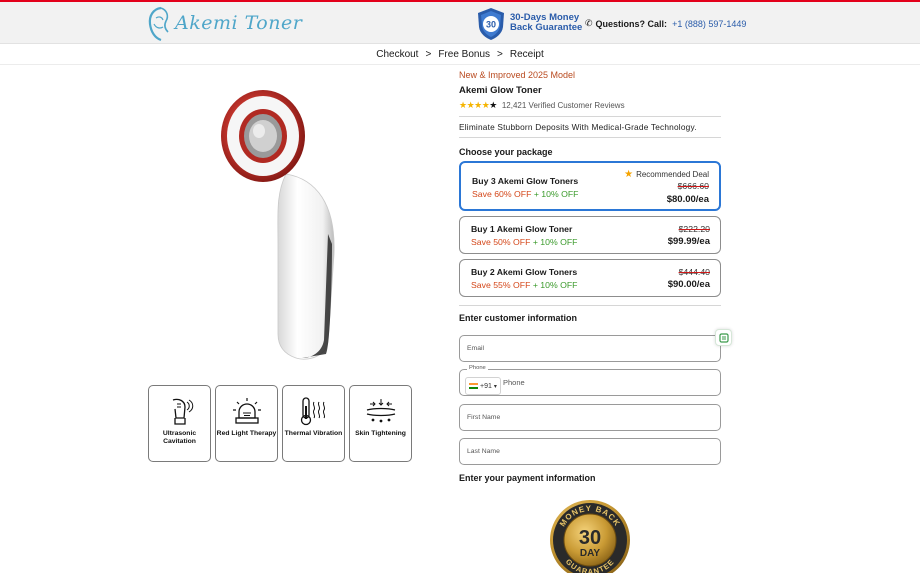 This screenshot has height=573, width=920. Describe the element at coordinates (158, 24) in the screenshot. I see `brand-face-icon` at that location.